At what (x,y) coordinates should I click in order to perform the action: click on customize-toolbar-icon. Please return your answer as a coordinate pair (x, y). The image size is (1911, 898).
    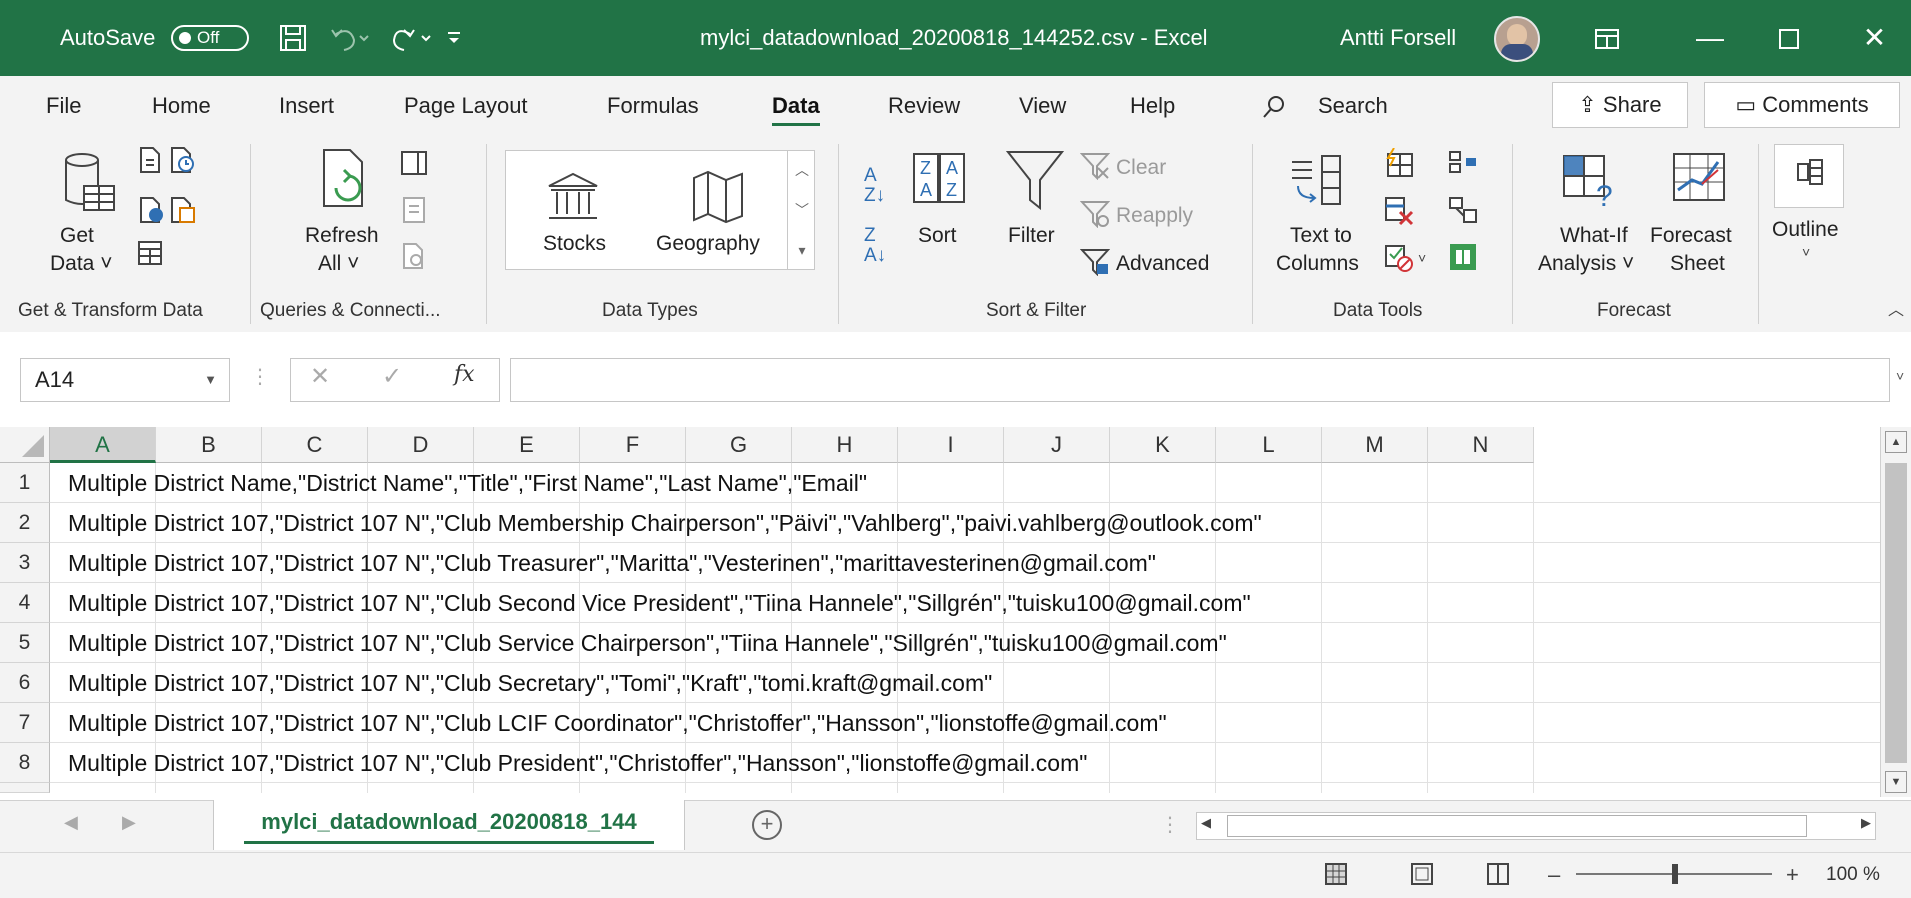
    Looking at the image, I should click on (454, 38).